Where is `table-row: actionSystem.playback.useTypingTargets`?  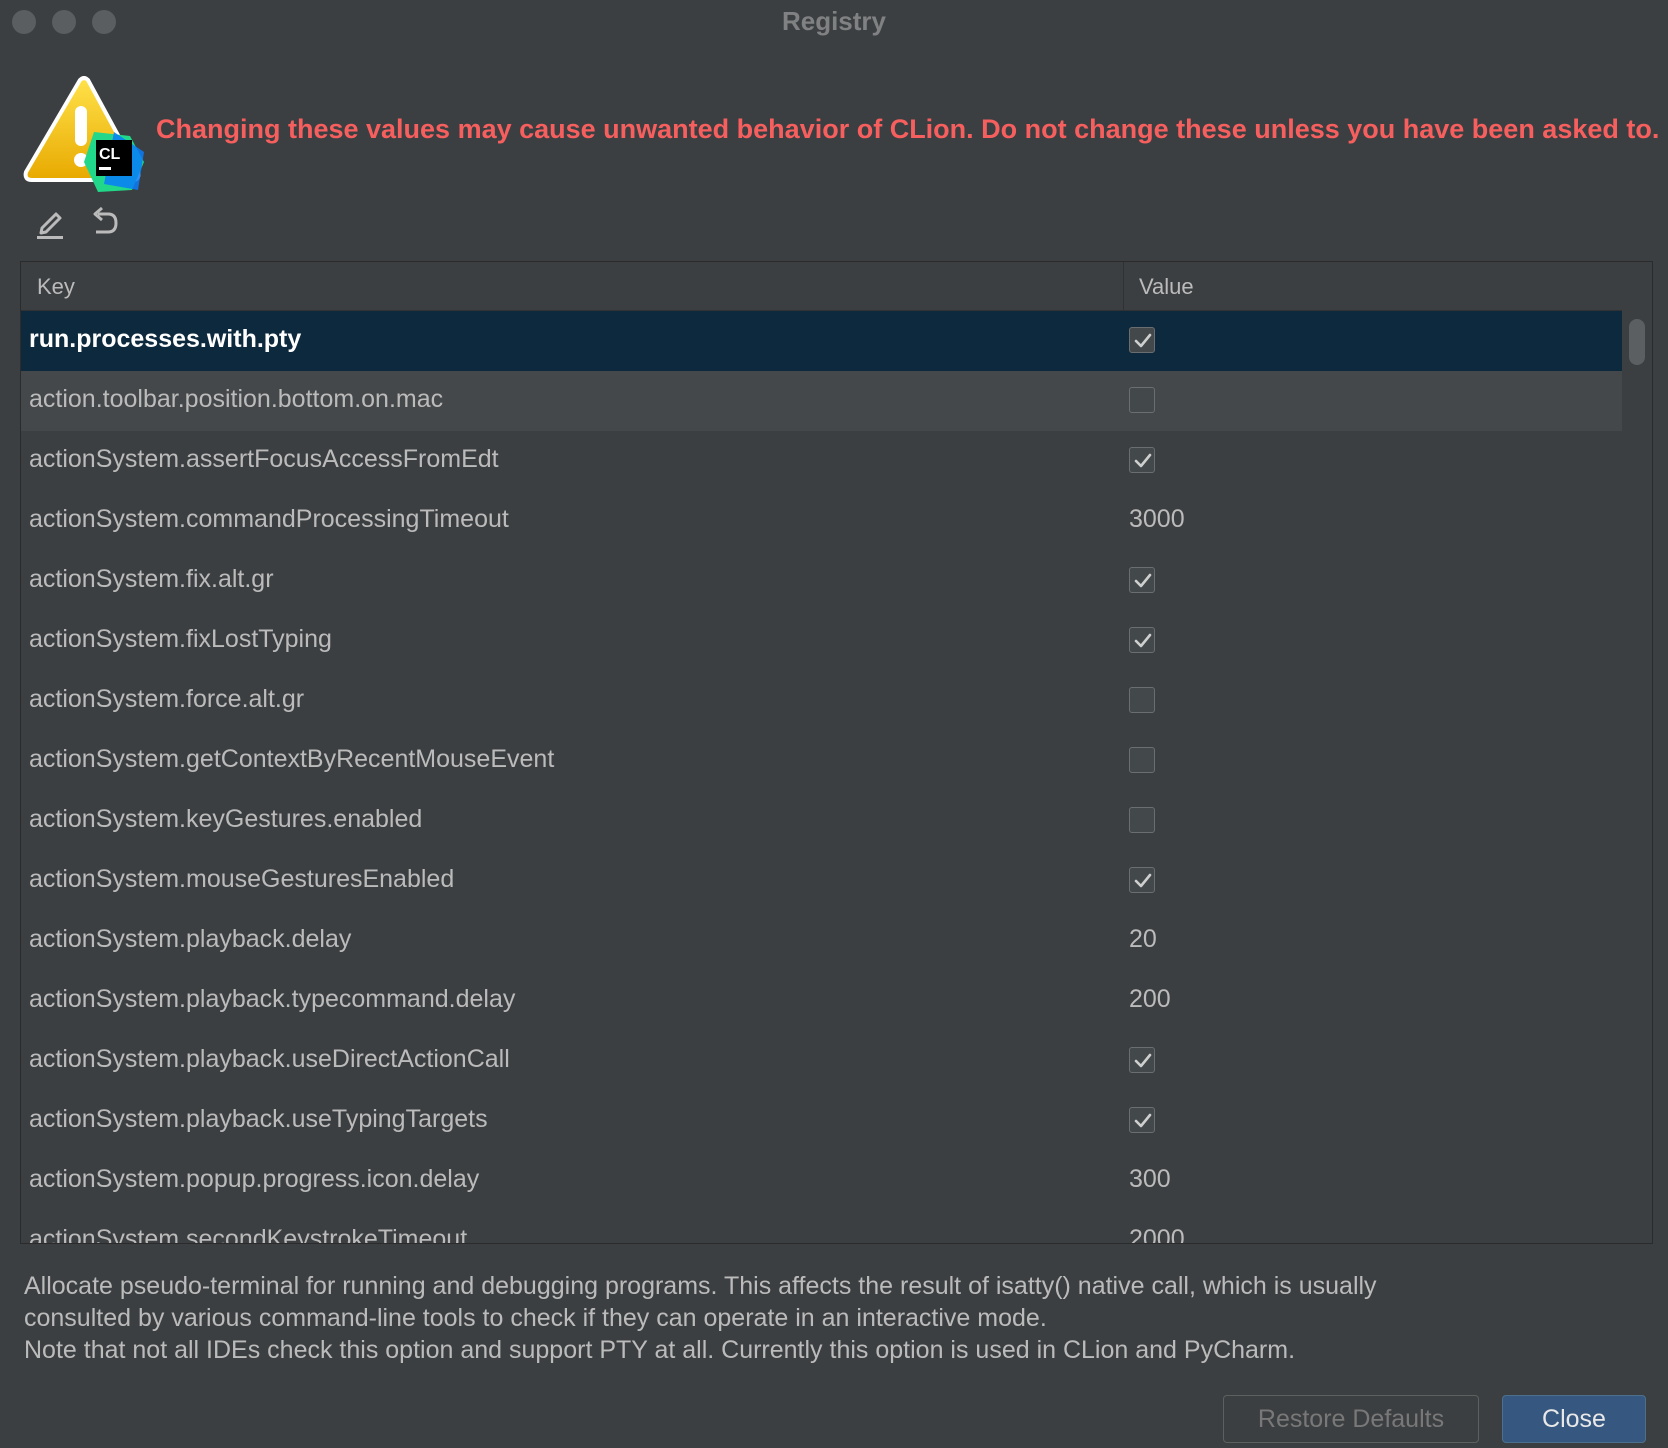 table-row: actionSystem.playback.useTypingTargets is located at coordinates (821, 1121).